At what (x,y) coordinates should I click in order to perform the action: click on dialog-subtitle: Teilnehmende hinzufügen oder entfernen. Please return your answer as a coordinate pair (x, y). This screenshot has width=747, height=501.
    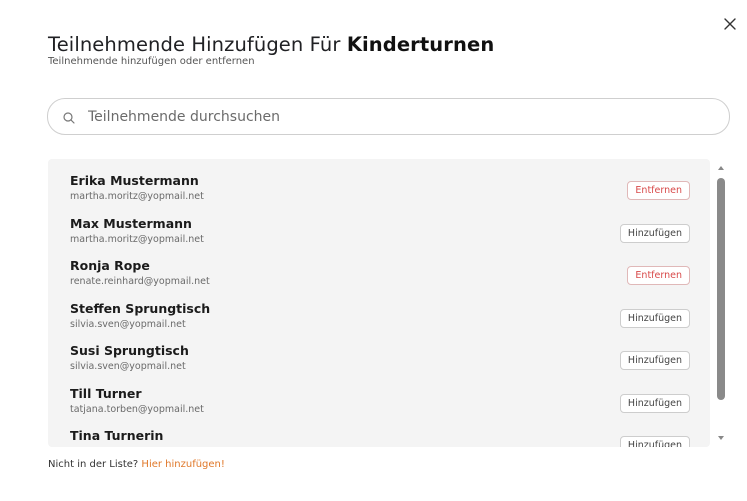
    Looking at the image, I should click on (151, 61).